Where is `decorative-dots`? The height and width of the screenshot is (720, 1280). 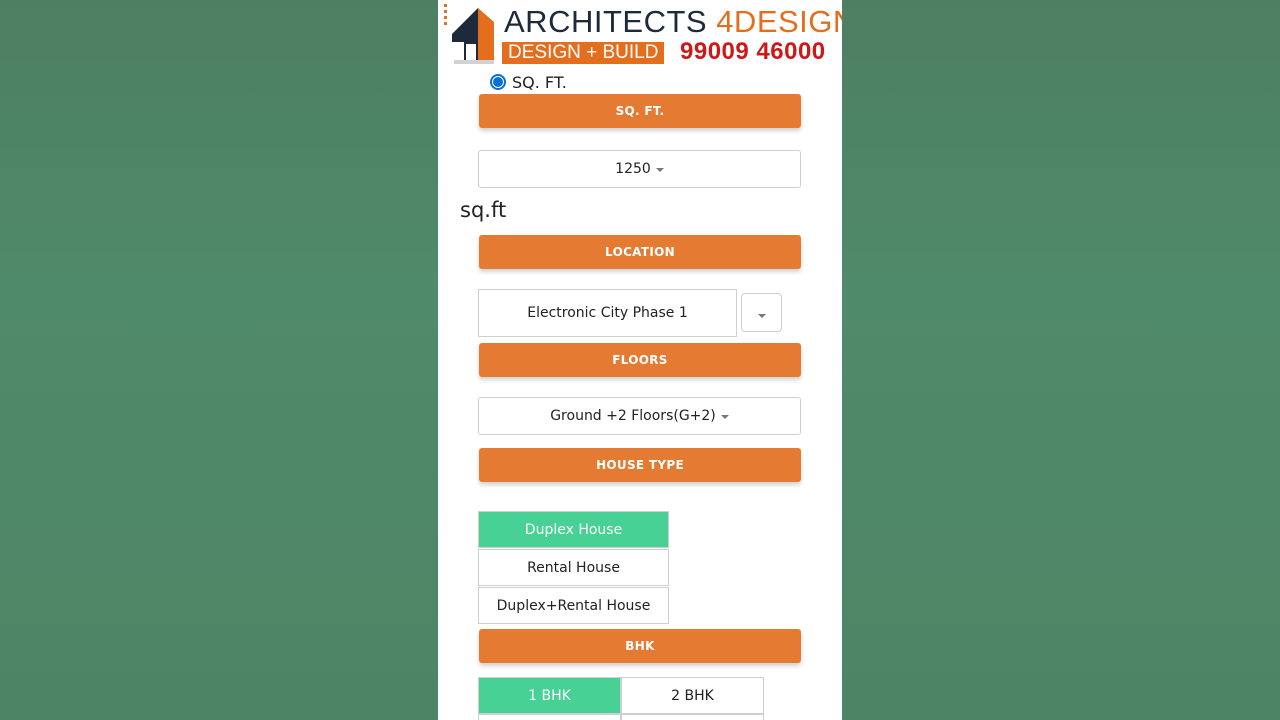
decorative-dots is located at coordinates (445, 15).